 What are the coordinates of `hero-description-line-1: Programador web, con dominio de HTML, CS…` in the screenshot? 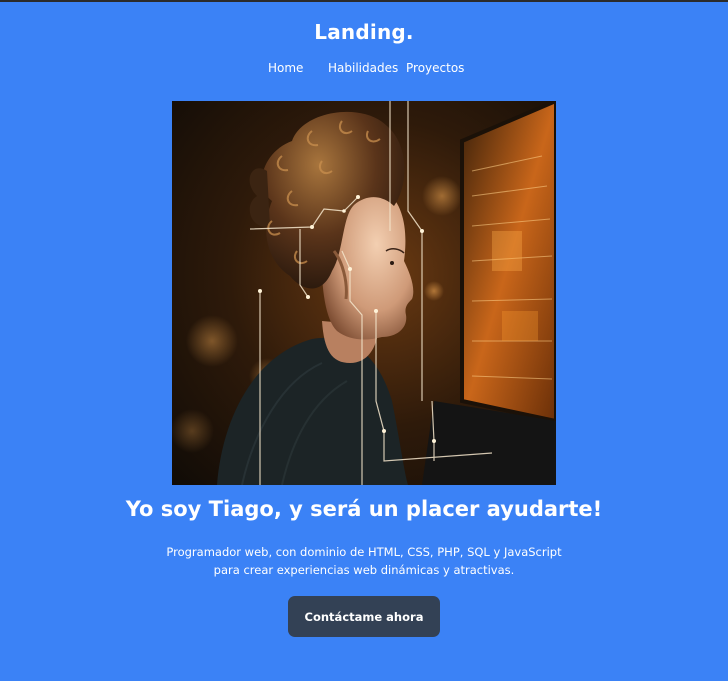 It's located at (364, 552).